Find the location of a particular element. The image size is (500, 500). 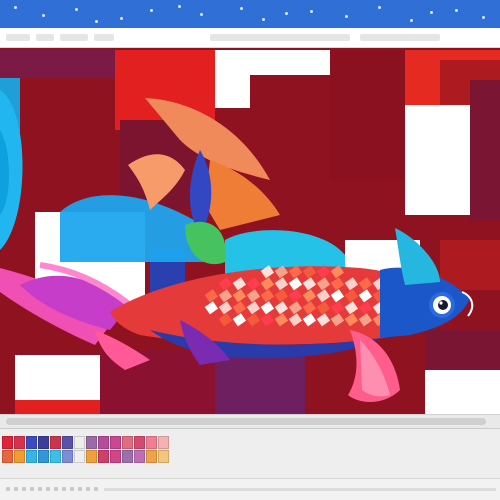

title-bar is located at coordinates (250, 14).